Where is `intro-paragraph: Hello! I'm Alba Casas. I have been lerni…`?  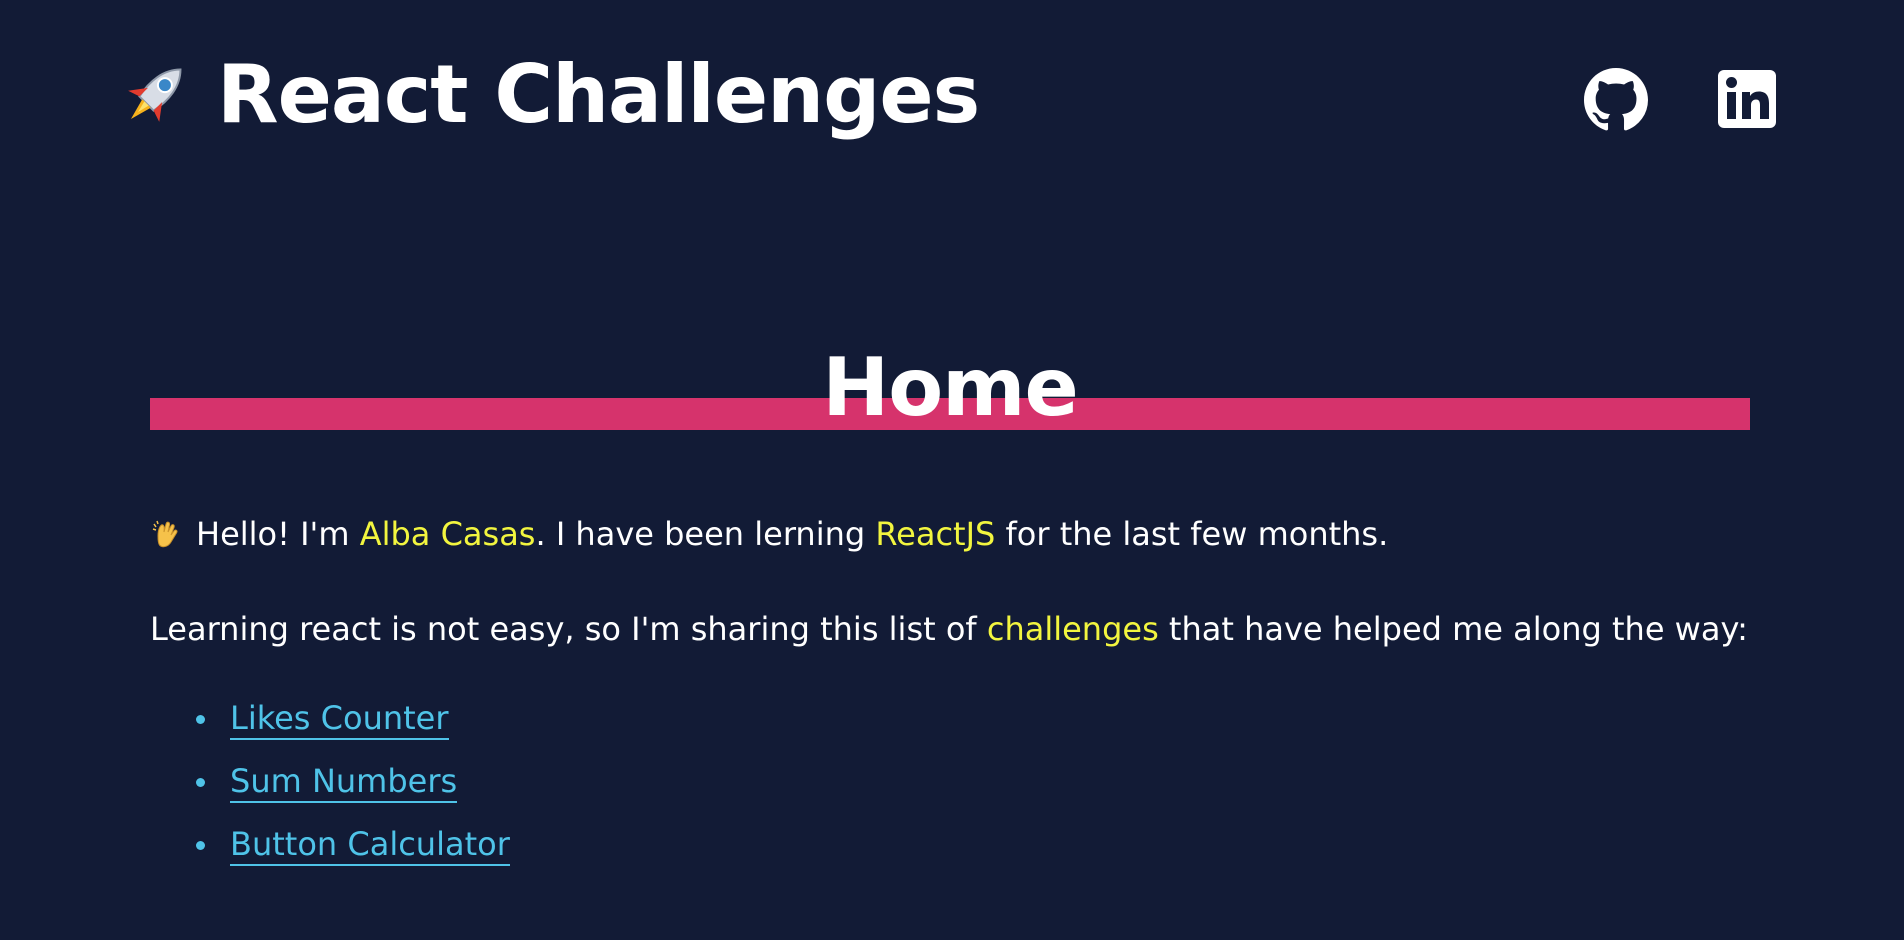
intro-paragraph: Hello! I'm Alba Casas. I have been lerni… is located at coordinates (769, 534).